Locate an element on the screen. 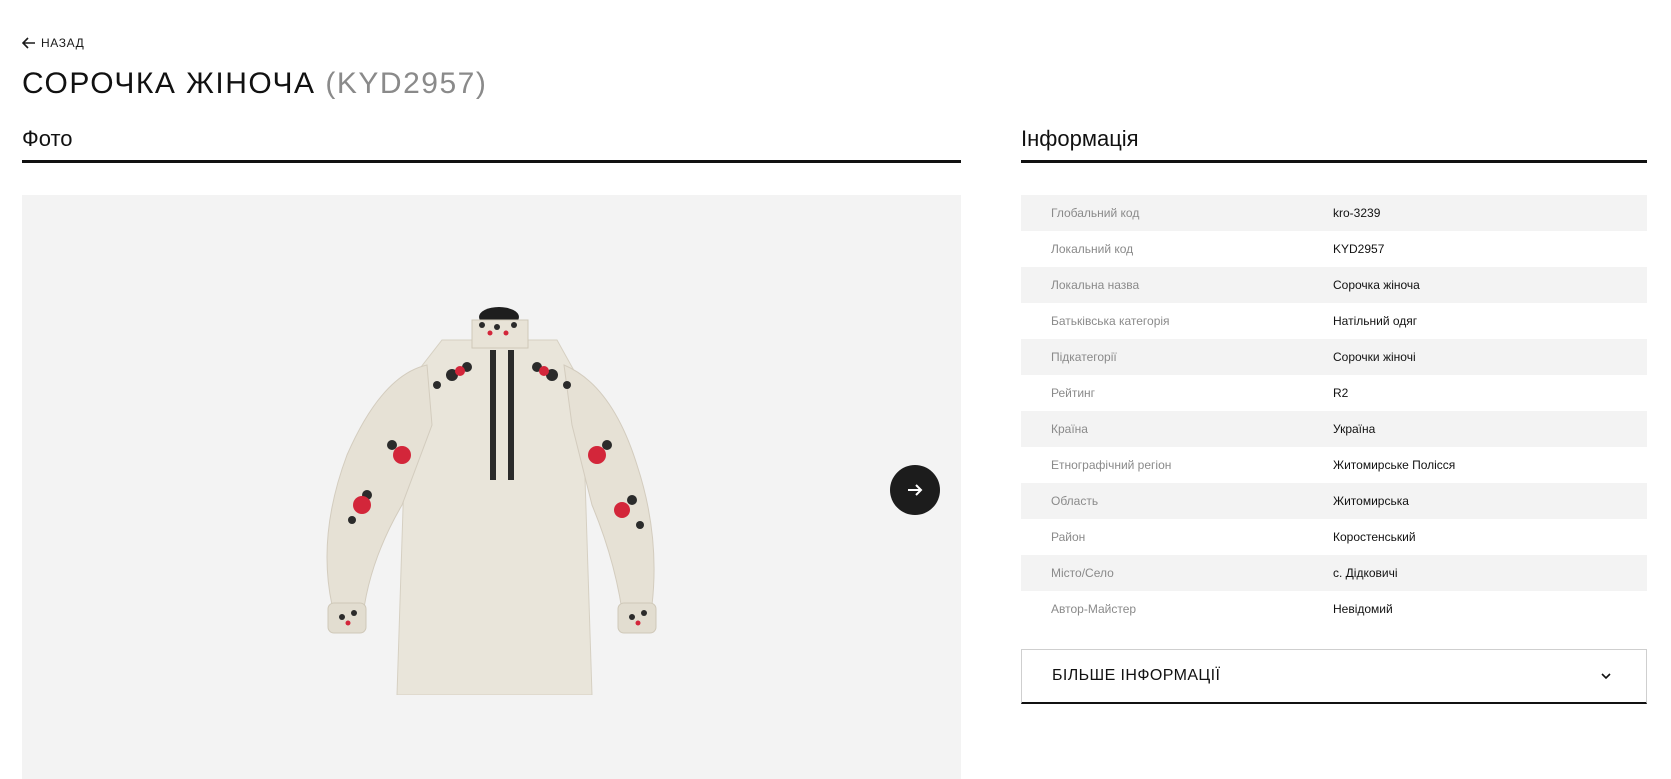 The image size is (1671, 779). page-title: СОРОЧКА ЖІНОЧА (KYD2957) is located at coordinates (254, 84).